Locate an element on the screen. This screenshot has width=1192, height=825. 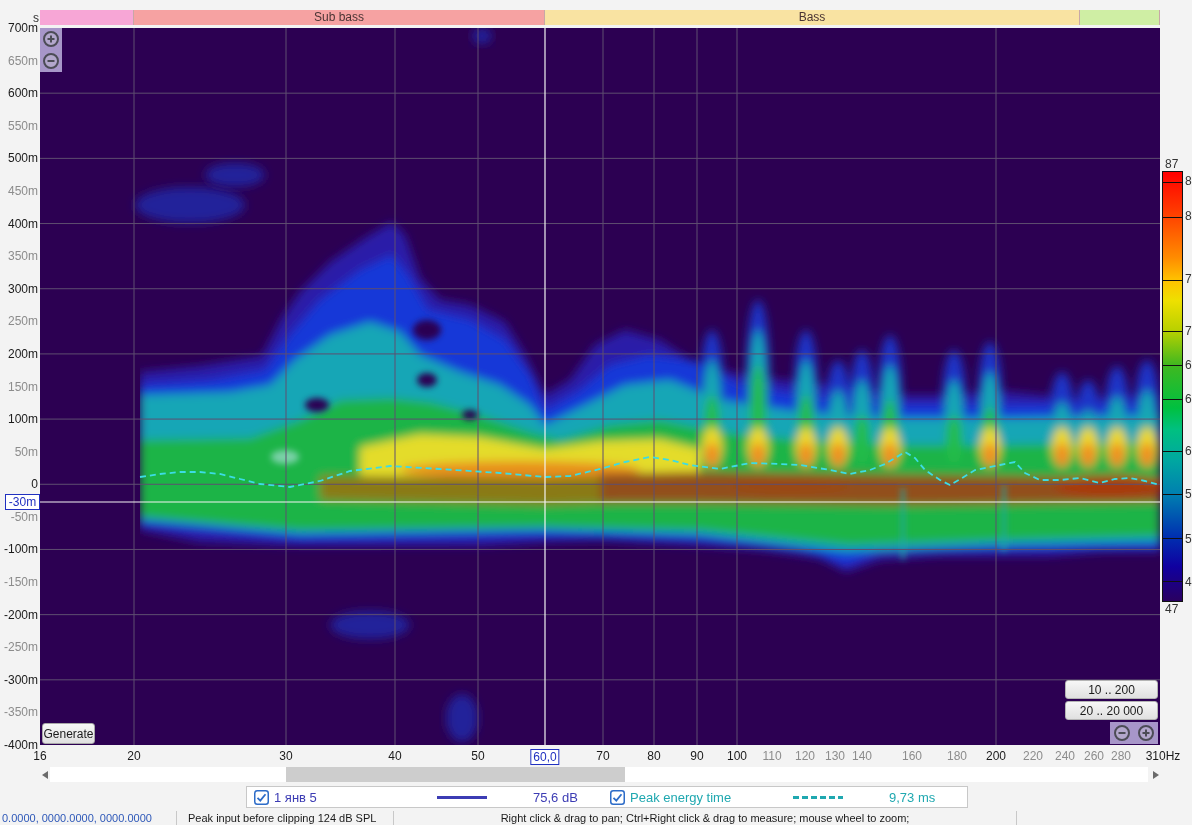
range-button: 10 .. 200 is located at coordinates (1111, 689).